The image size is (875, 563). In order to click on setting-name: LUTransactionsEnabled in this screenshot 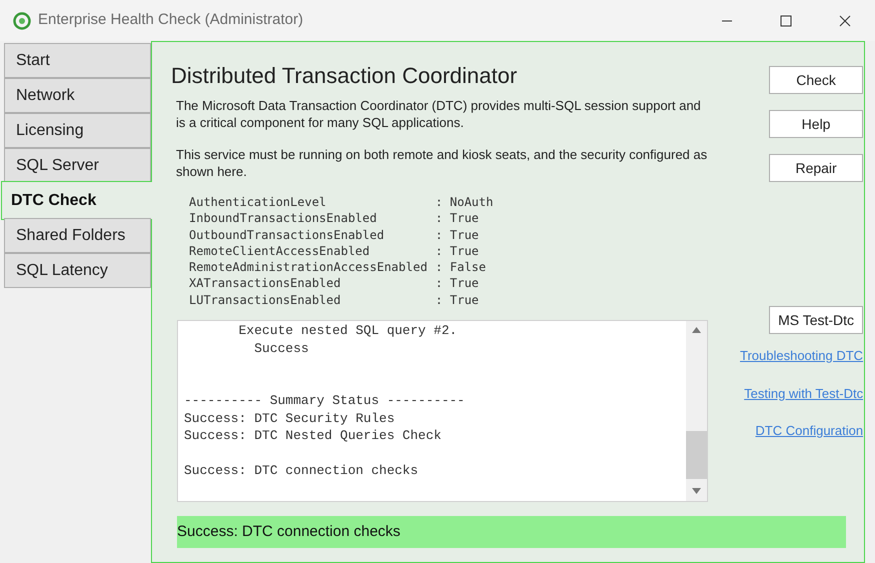, I will do `click(265, 300)`.